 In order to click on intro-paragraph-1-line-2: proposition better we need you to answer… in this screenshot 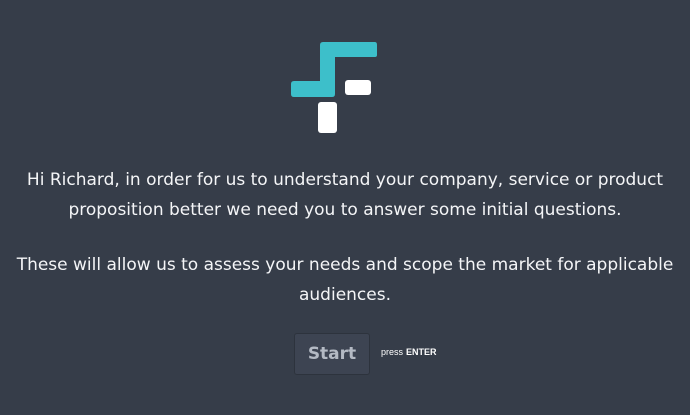, I will do `click(345, 210)`.